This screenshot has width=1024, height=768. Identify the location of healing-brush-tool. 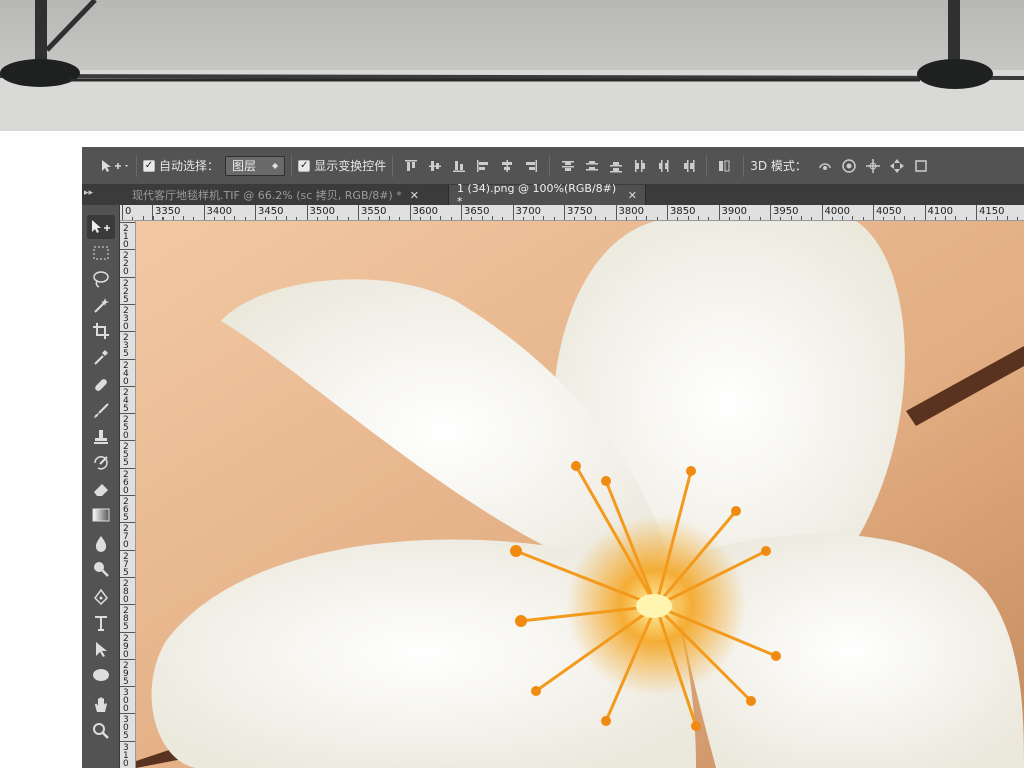
(101, 385).